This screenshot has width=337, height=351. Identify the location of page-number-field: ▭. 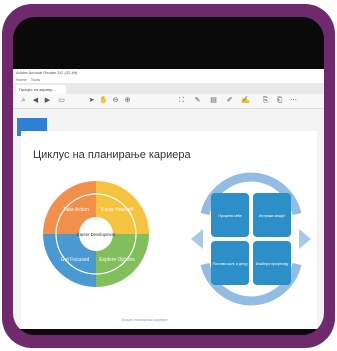
(61, 100).